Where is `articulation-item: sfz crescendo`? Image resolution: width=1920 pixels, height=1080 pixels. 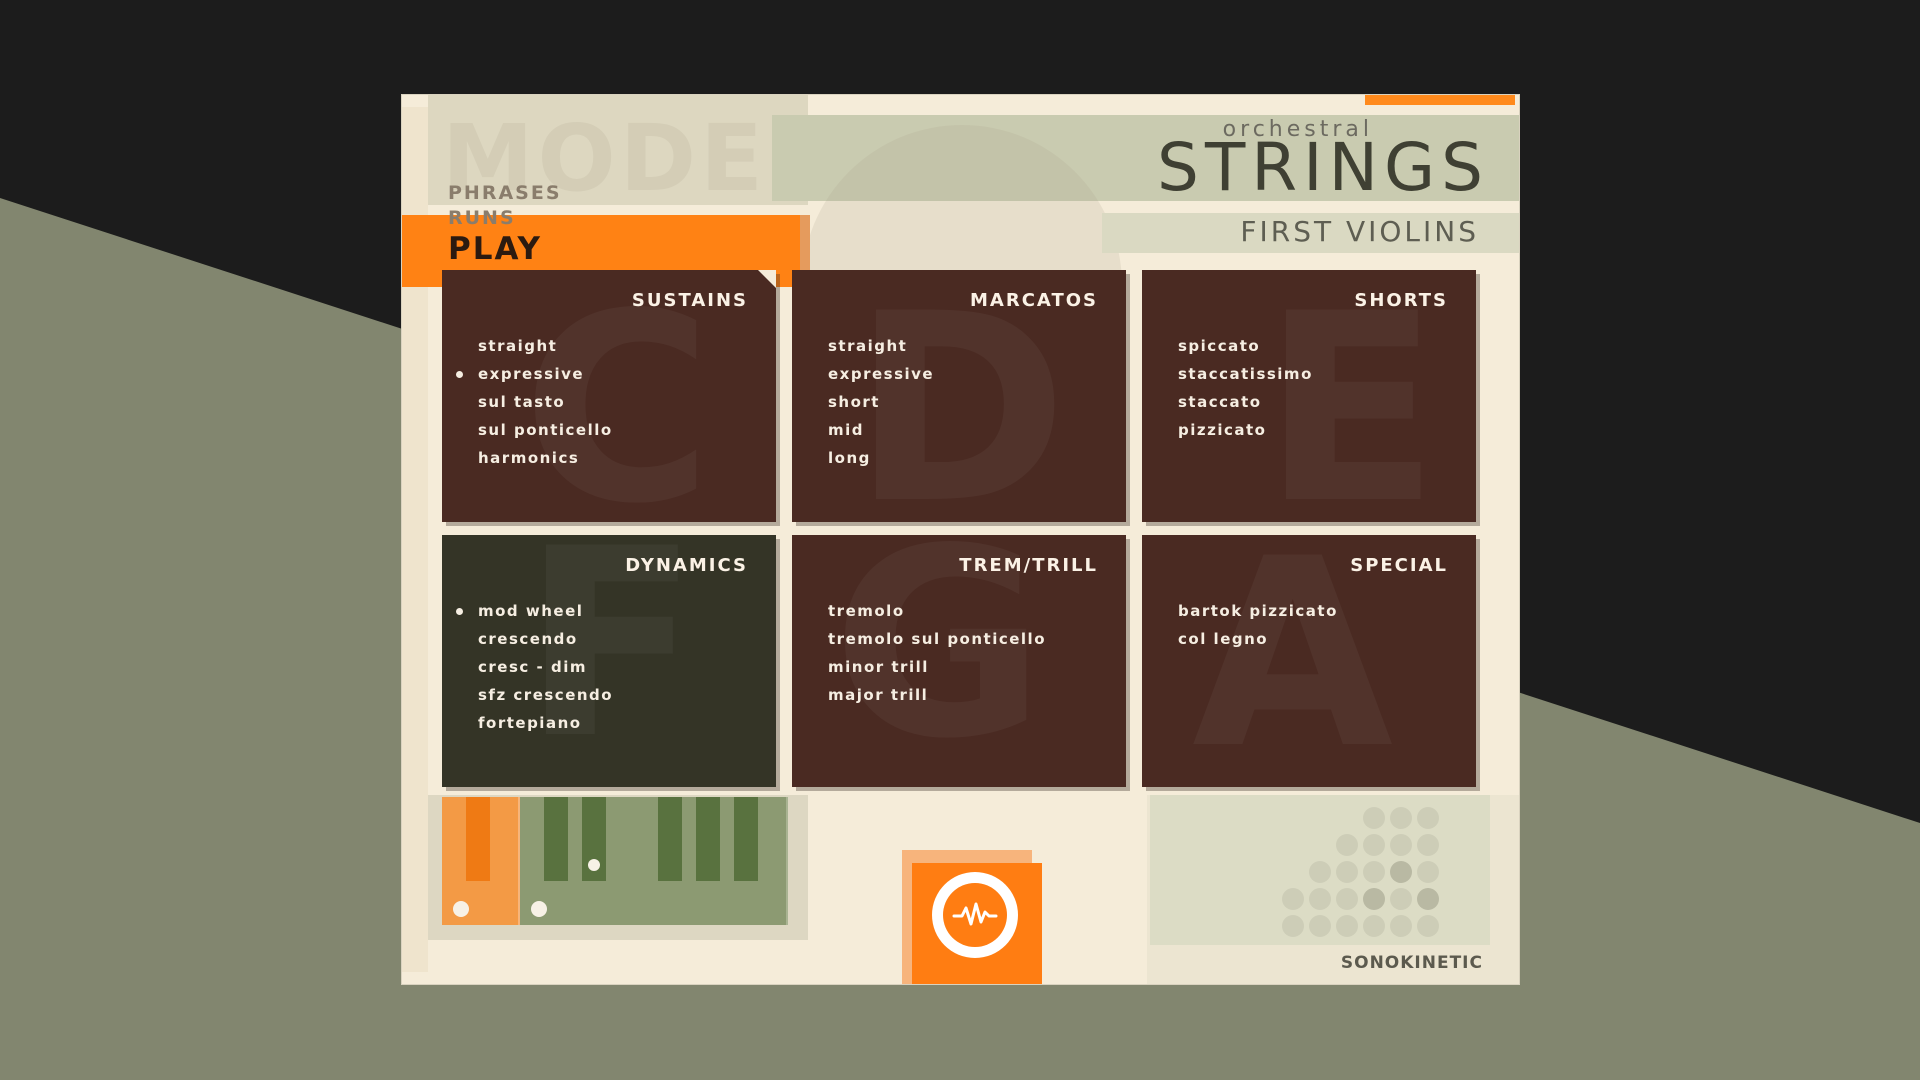
articulation-item: sfz crescendo is located at coordinates (545, 695).